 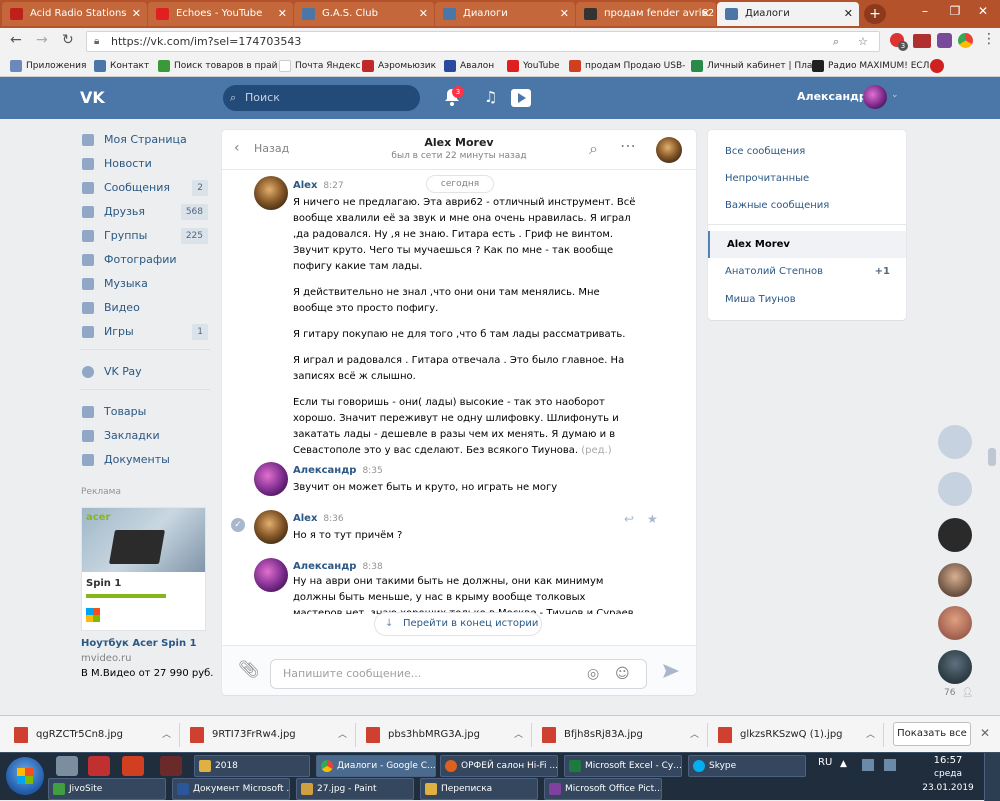 What do you see at coordinates (145, 436) in the screenshot?
I see `sidebar-item-bookmarks: Закладки` at bounding box center [145, 436].